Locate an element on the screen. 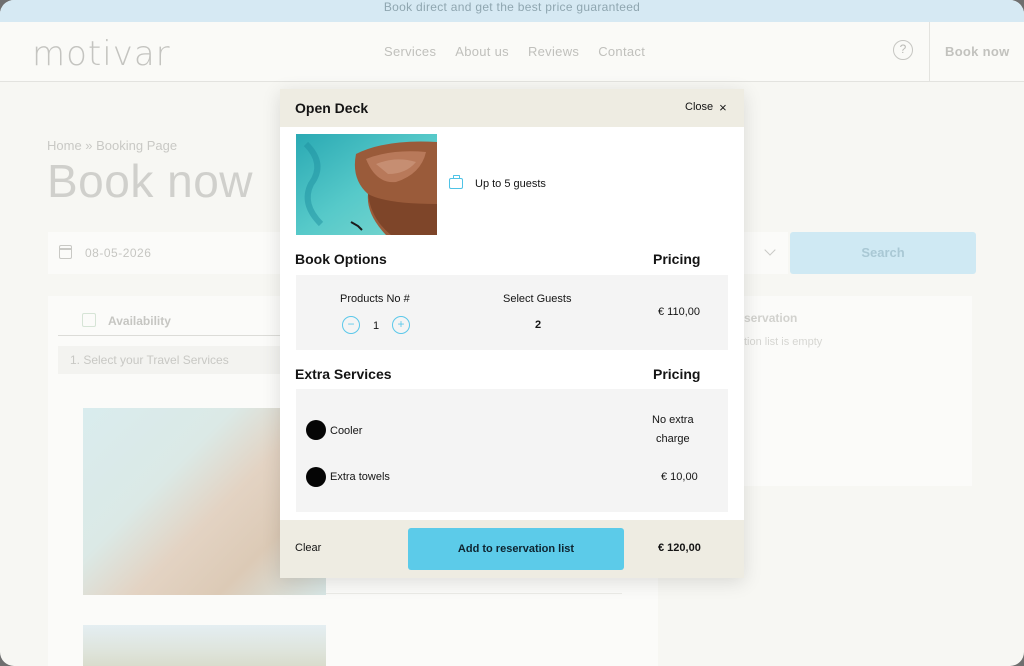  extra-towels-label: Extra towels is located at coordinates (360, 477).